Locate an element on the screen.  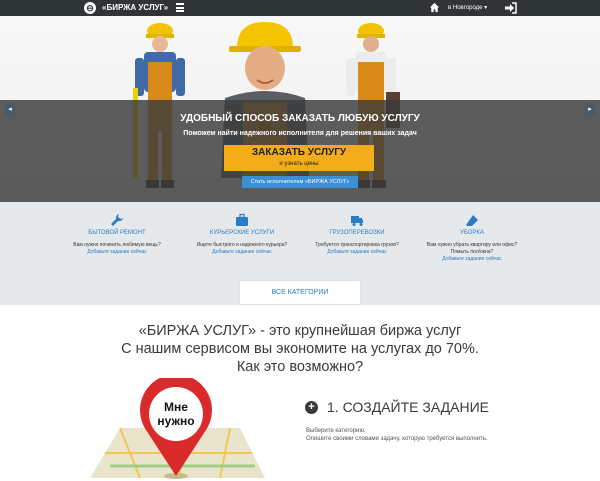
step-desc-line: Выберите категорию. is located at coordinates (336, 431).